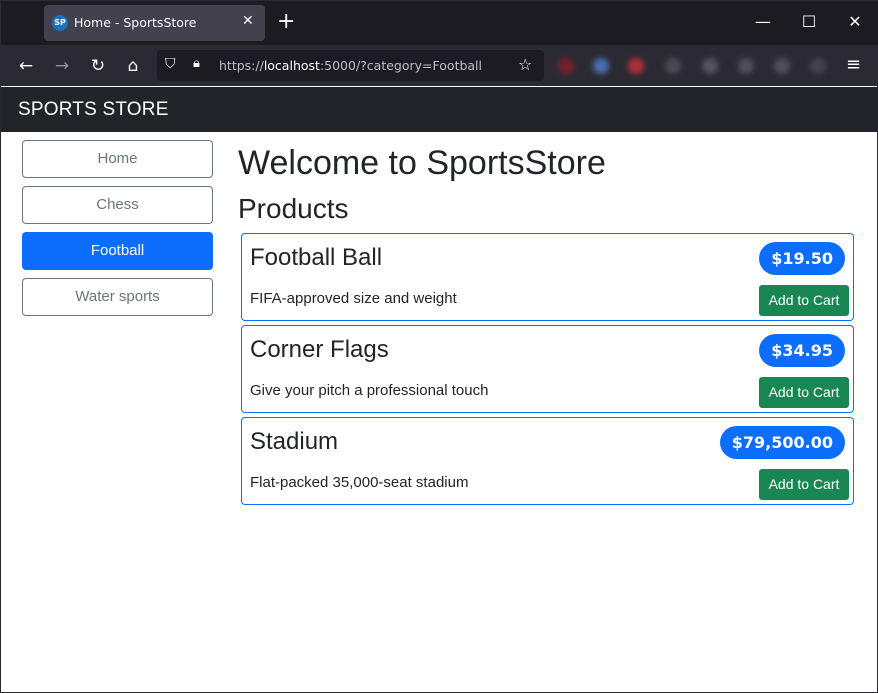  Describe the element at coordinates (809, 22) in the screenshot. I see `maximize-icon: ☐` at that location.